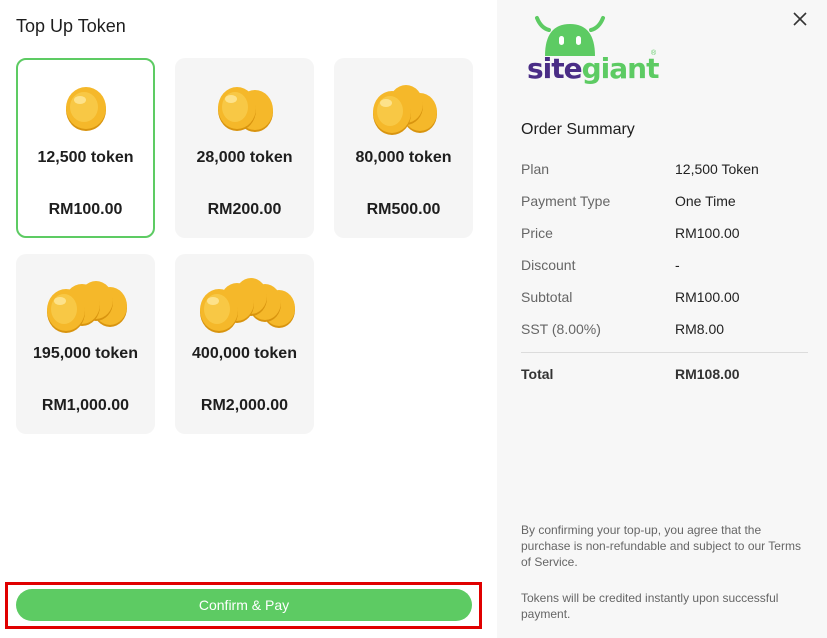  Describe the element at coordinates (244, 209) in the screenshot. I see `package-price: RM200.00` at that location.